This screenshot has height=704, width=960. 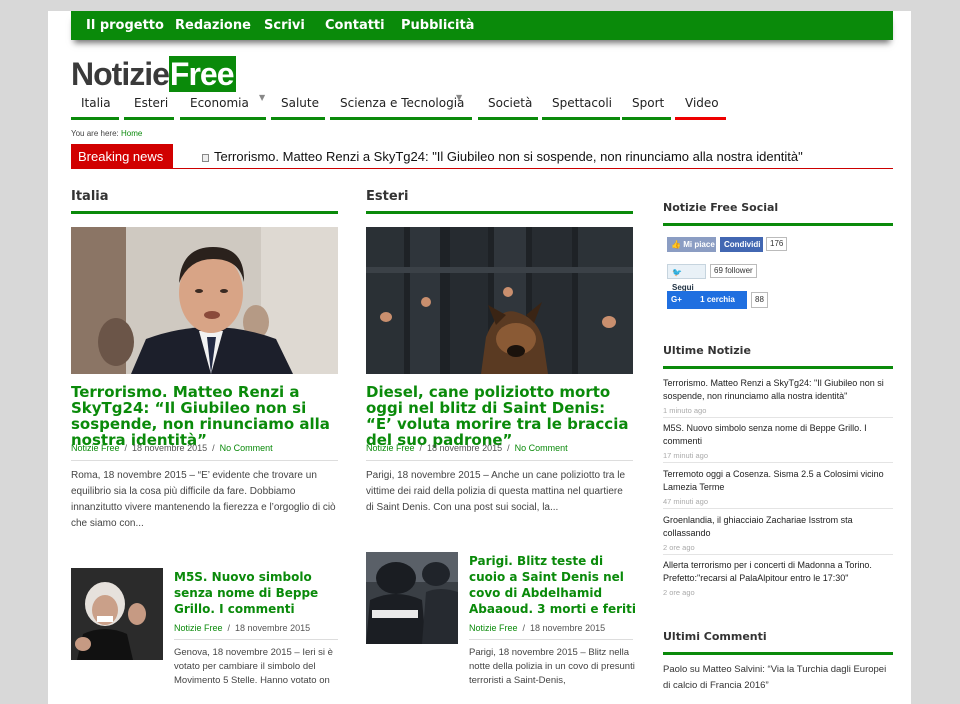 I want to click on google-plus-icon: G+, so click(x=676, y=299).